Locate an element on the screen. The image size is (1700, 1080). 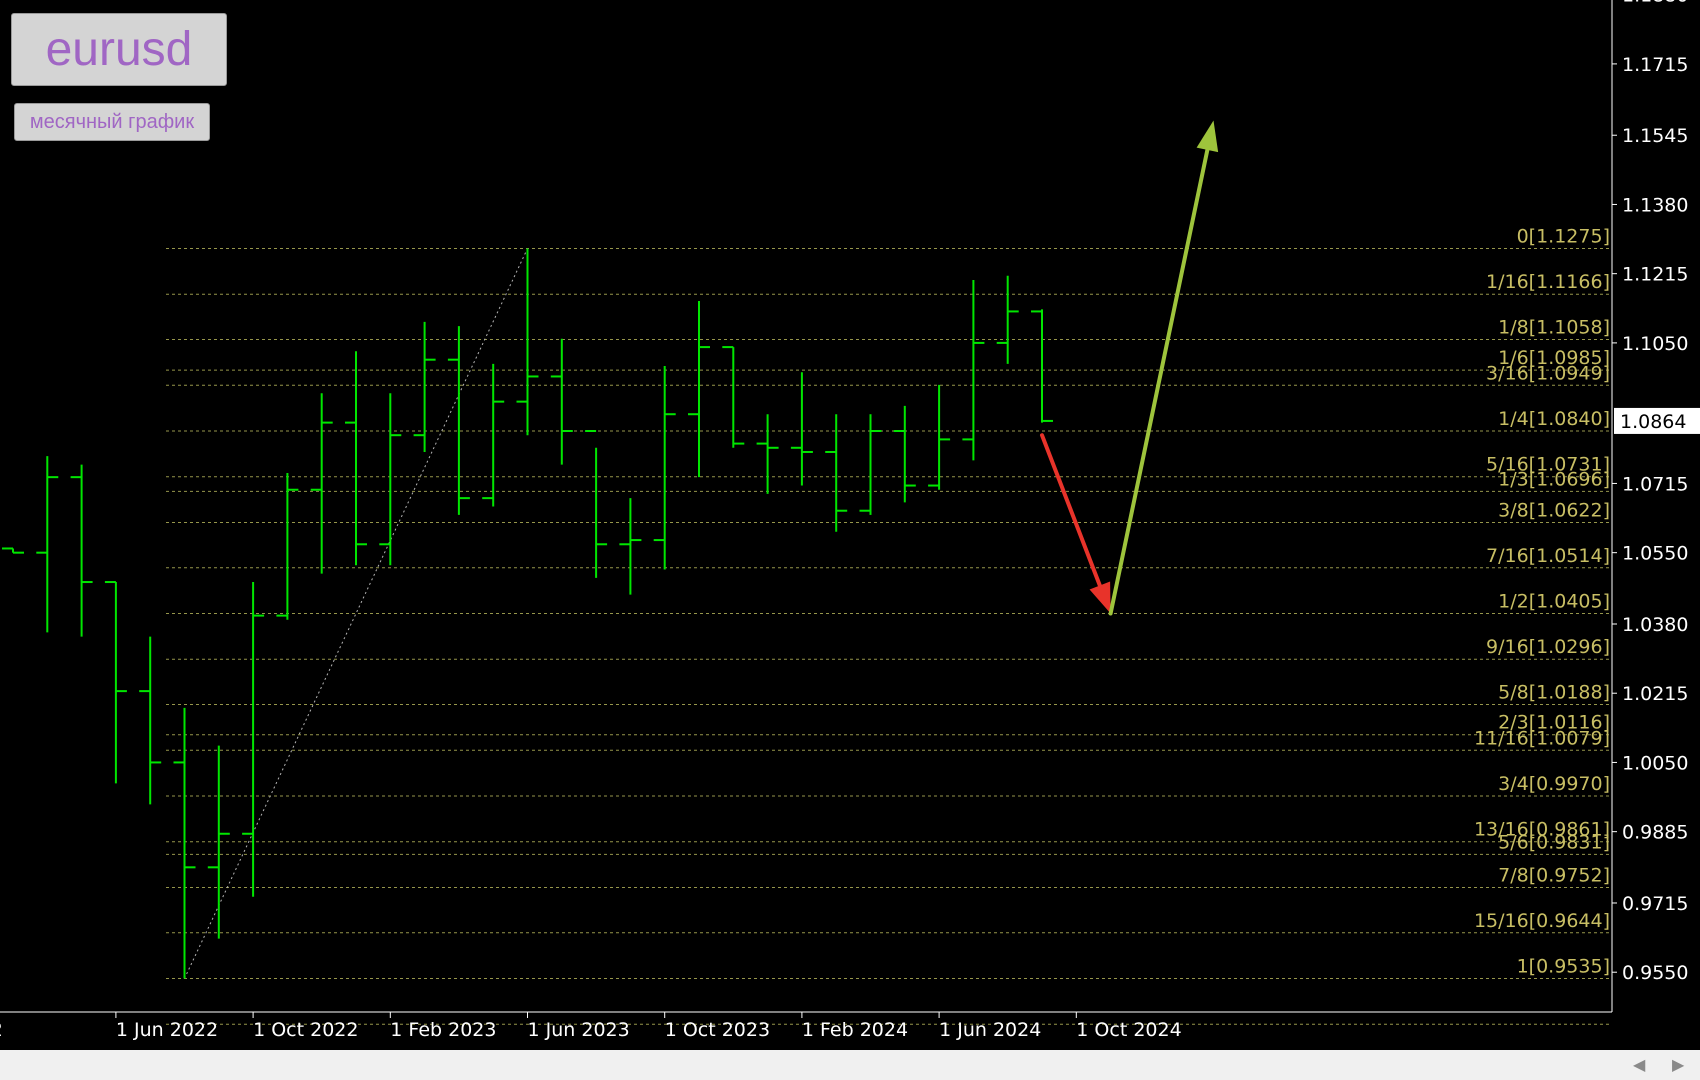
scroll-left-icon: ◀ is located at coordinates (1639, 1064).